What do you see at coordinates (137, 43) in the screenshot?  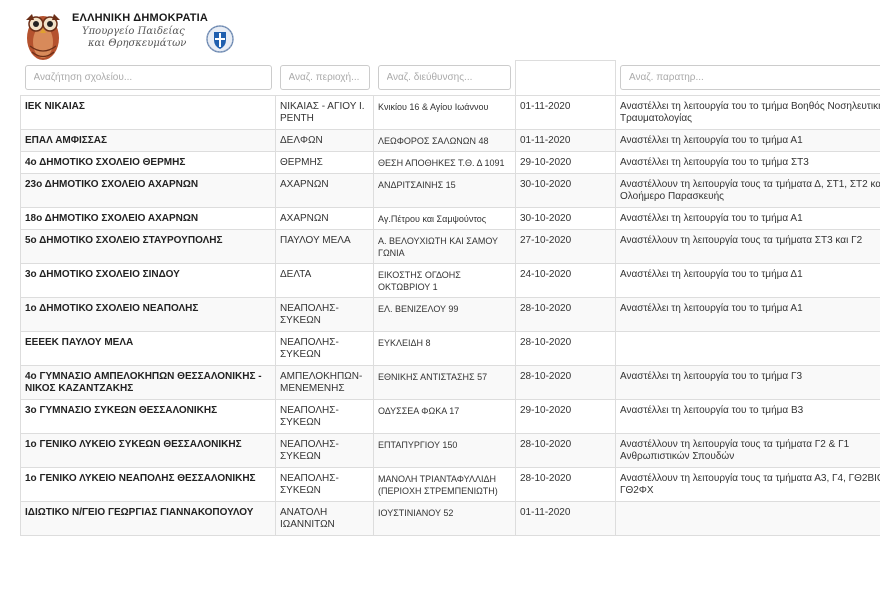 I see `ministry-line3: και Θρησκευμάτων` at bounding box center [137, 43].